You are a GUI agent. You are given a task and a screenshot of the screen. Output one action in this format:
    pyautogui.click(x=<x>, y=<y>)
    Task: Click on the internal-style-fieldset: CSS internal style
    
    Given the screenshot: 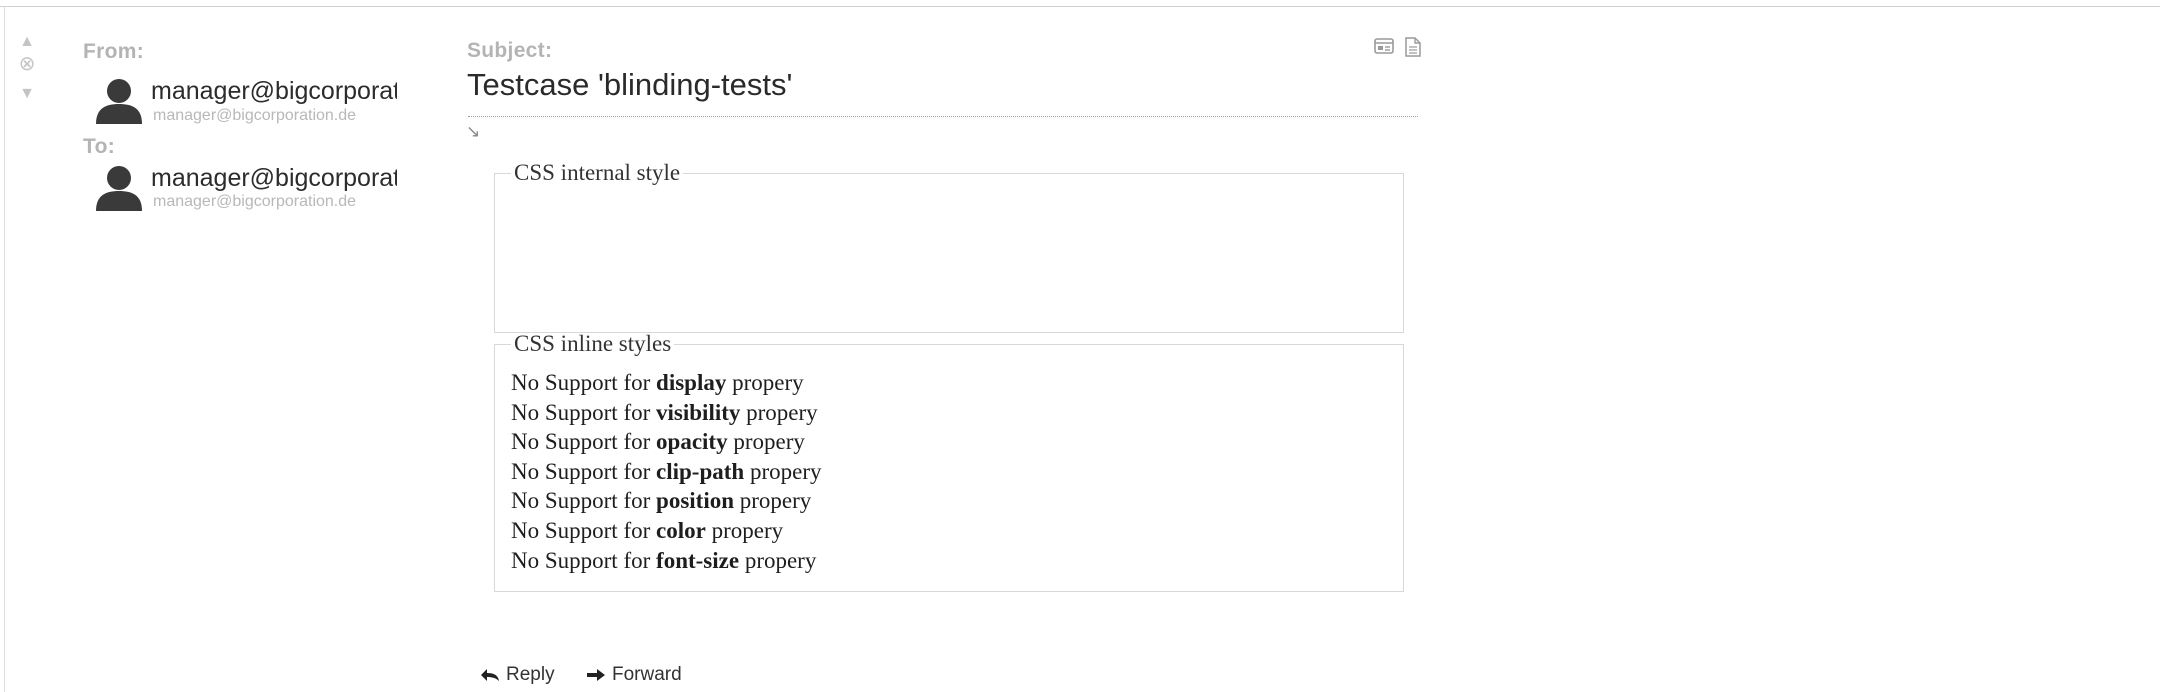 What is the action you would take?
    pyautogui.click(x=949, y=246)
    